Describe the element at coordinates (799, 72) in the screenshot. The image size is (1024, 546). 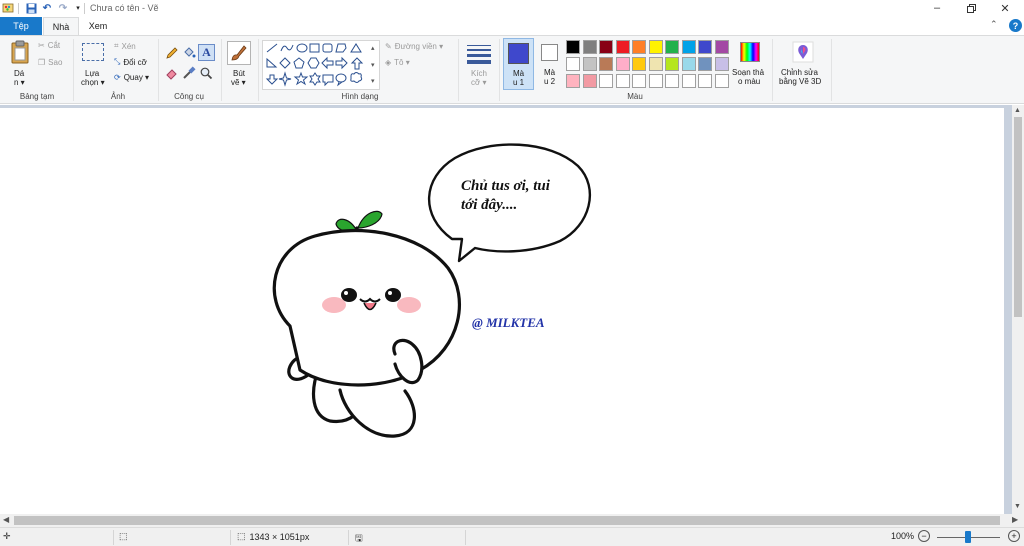
I see `paint3d-label-1: Chỉnh sửa` at that location.